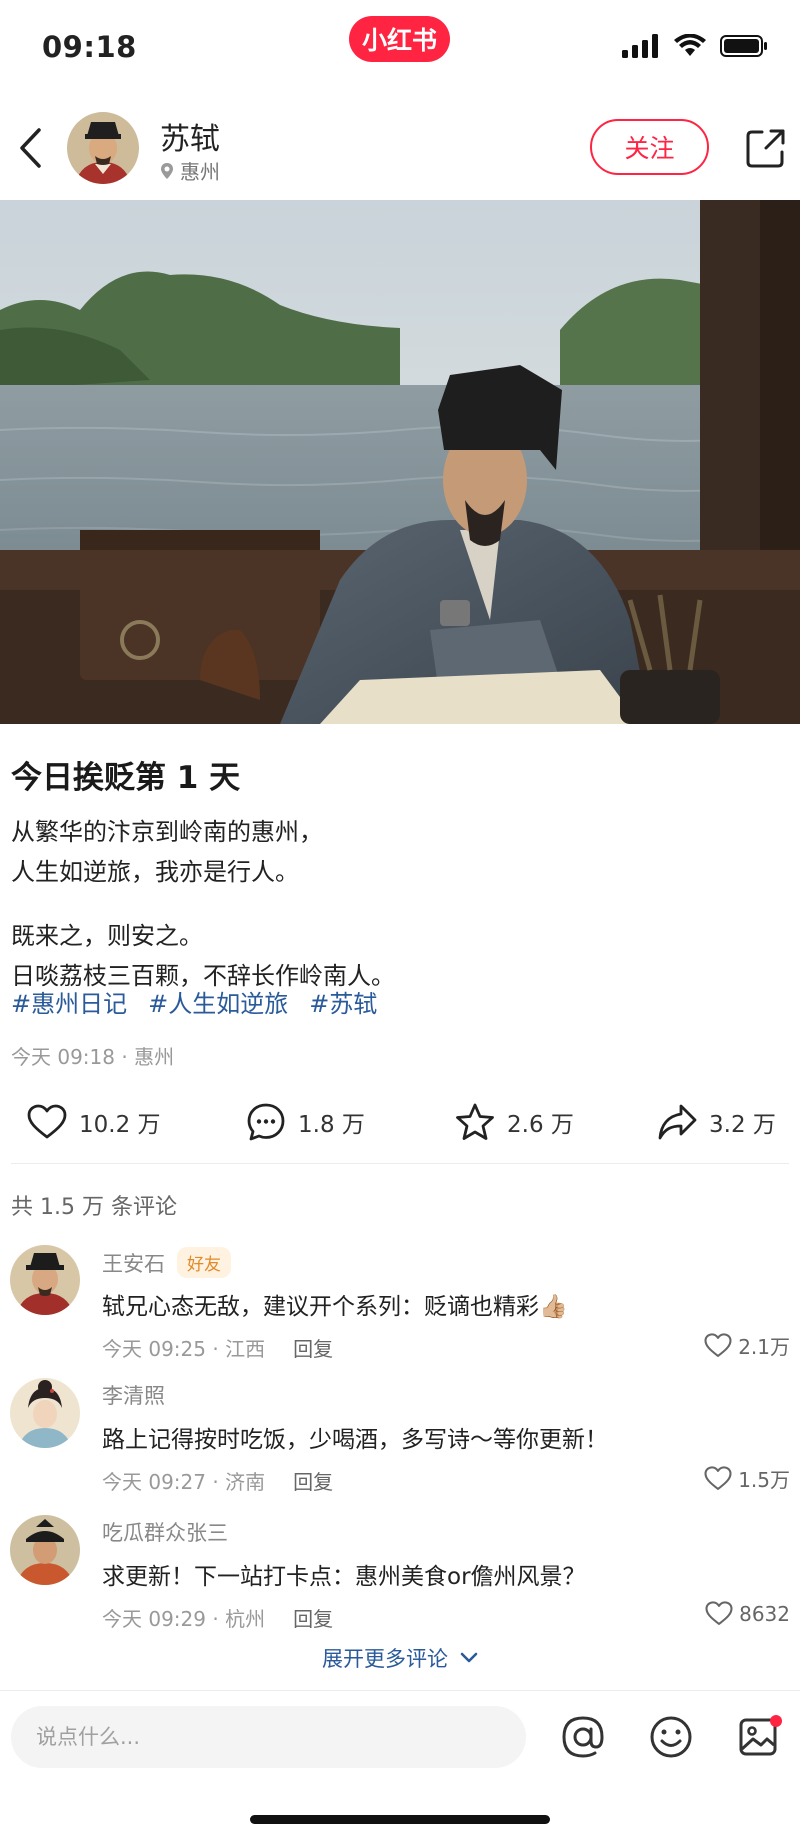  I want to click on follow-button: 关注, so click(649, 147).